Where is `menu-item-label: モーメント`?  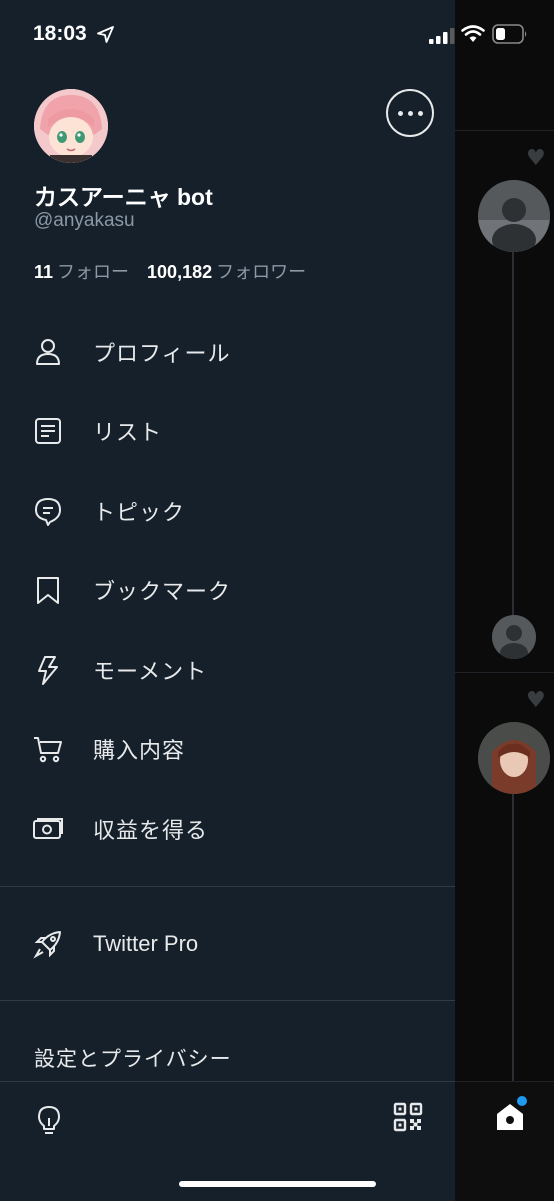
menu-item-label: モーメント is located at coordinates (150, 672).